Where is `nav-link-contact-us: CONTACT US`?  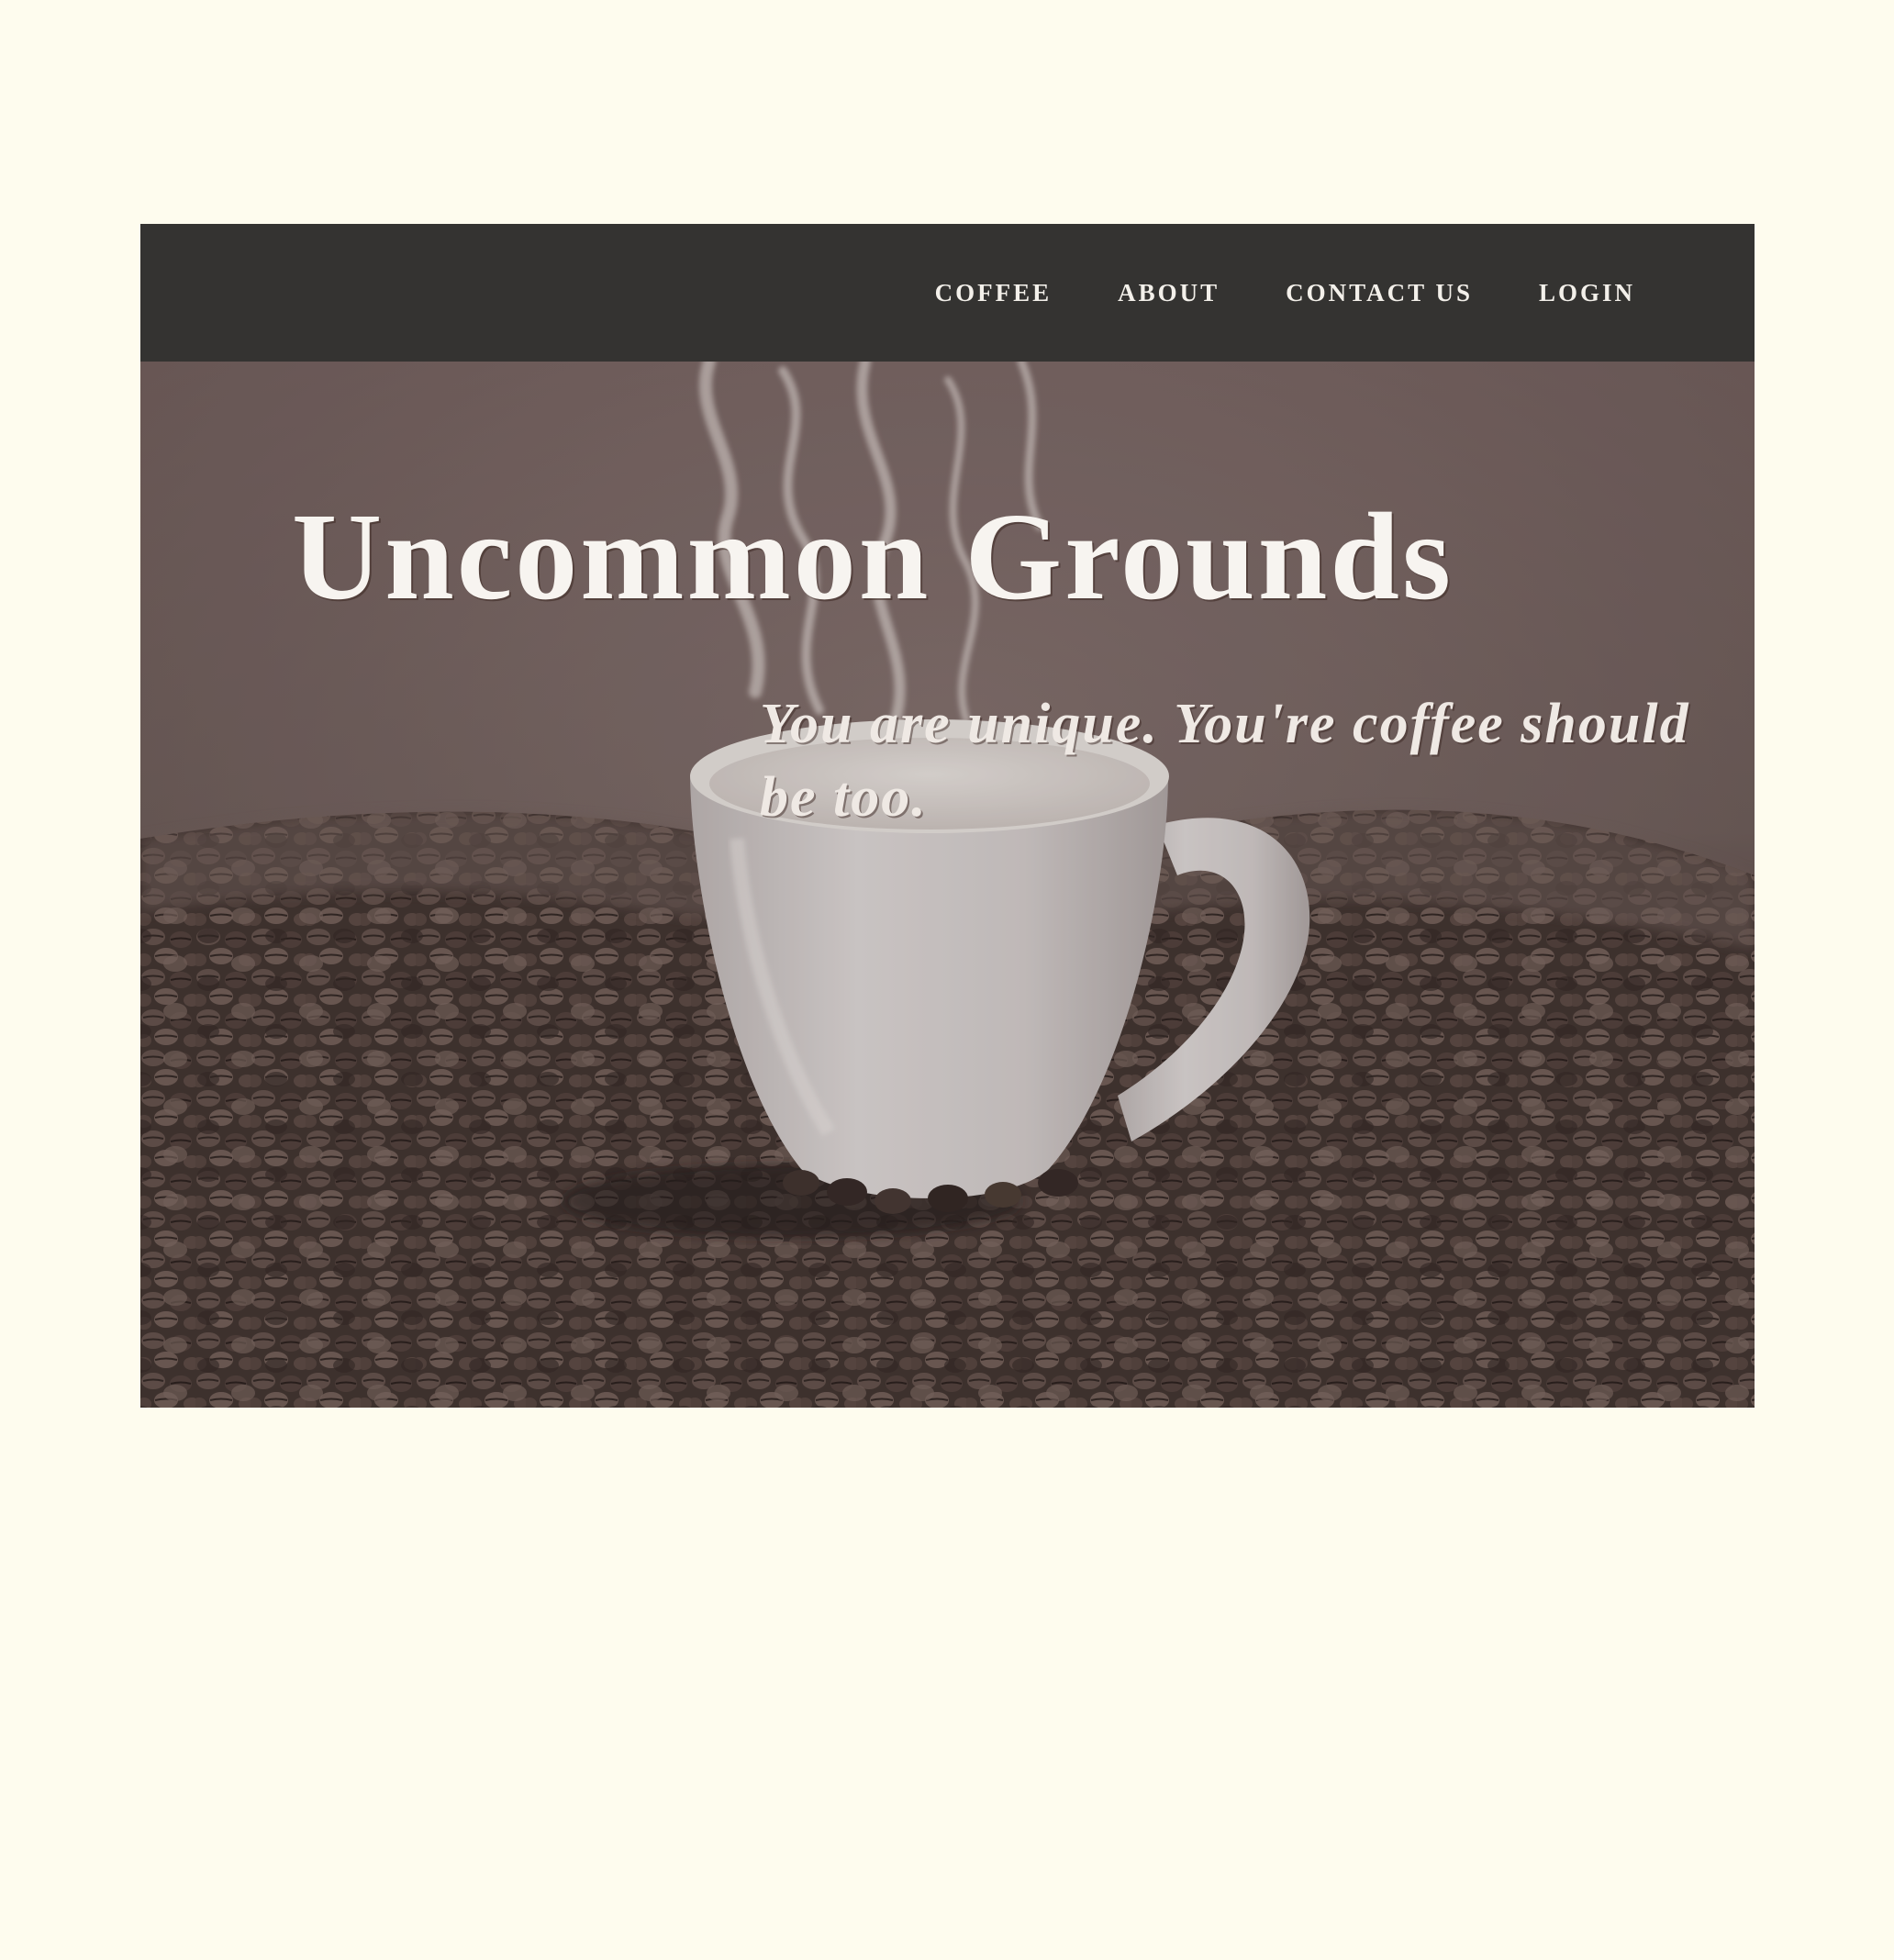
nav-link-contact-us: CONTACT US is located at coordinates (1379, 293).